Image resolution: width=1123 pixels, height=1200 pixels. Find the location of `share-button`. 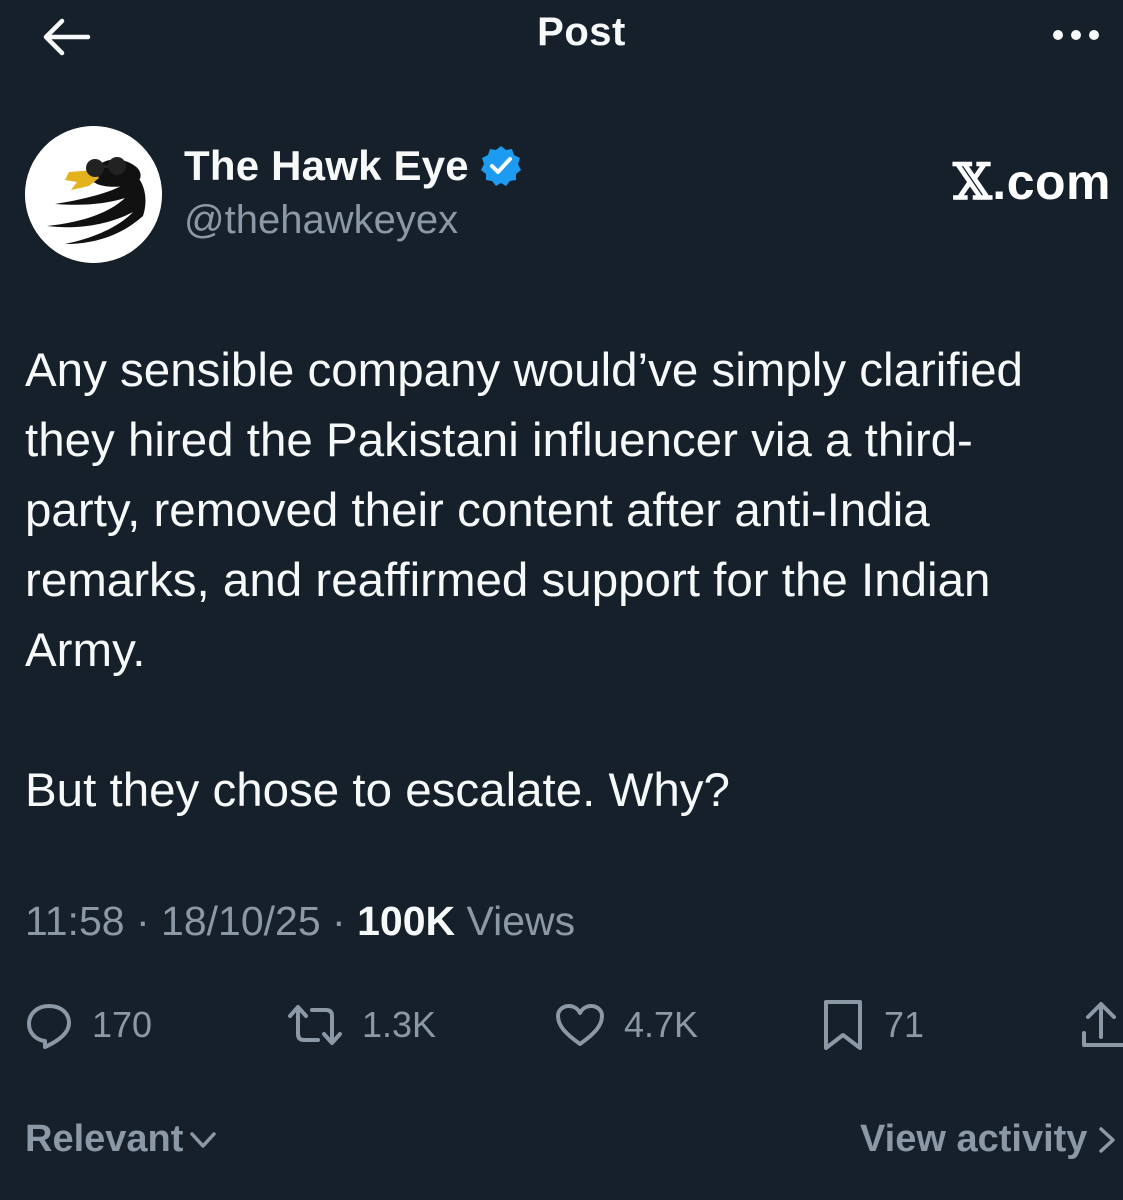

share-button is located at coordinates (1101, 1025).